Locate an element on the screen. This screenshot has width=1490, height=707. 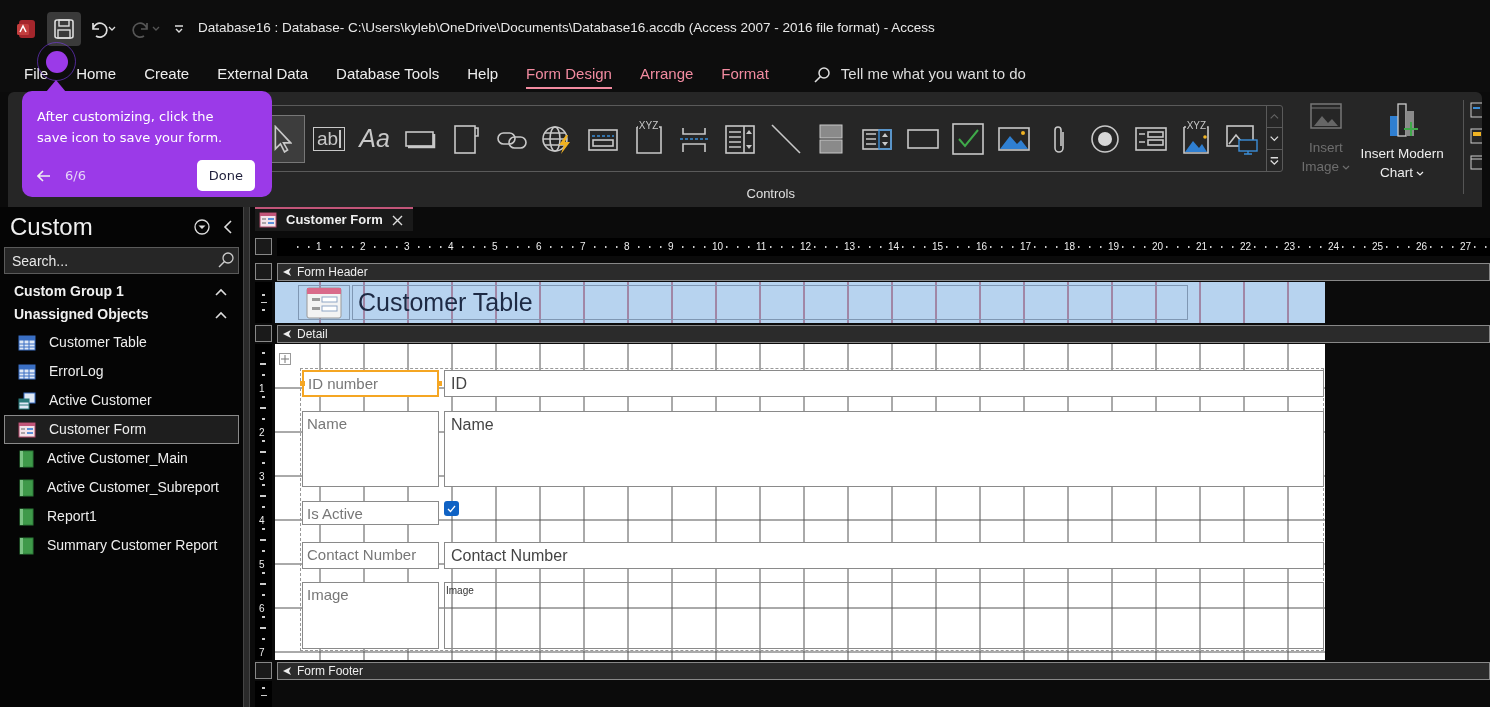
field-label: ID number is located at coordinates (370, 383).